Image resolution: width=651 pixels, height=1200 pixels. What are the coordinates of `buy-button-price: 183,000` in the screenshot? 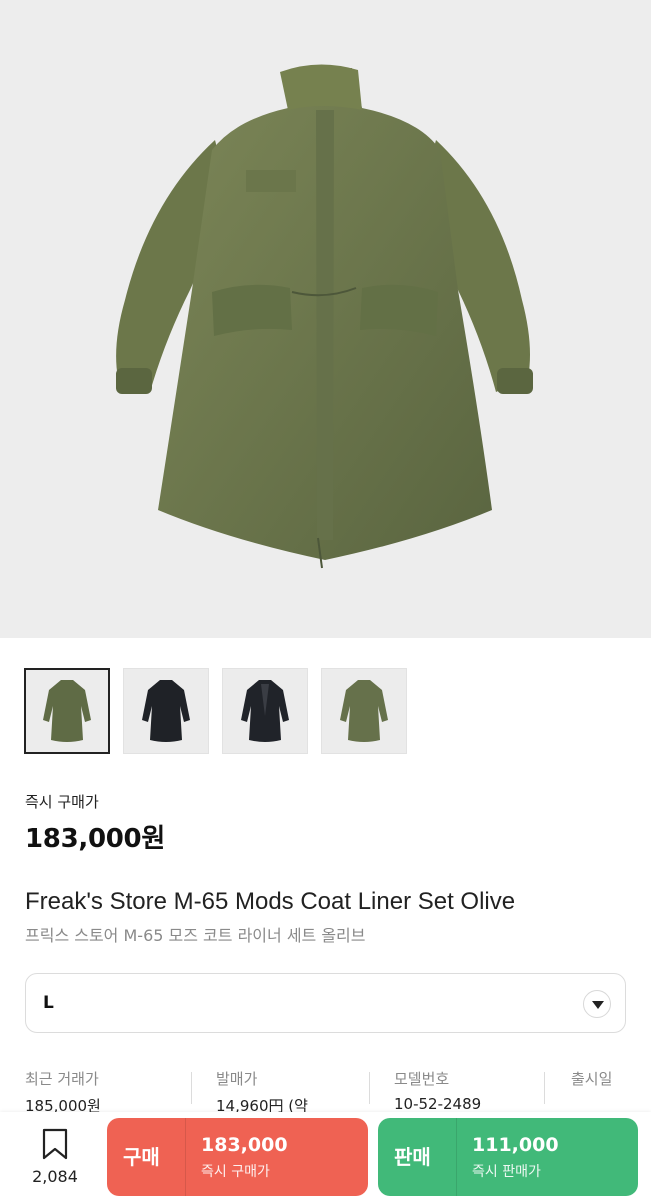 It's located at (244, 1145).